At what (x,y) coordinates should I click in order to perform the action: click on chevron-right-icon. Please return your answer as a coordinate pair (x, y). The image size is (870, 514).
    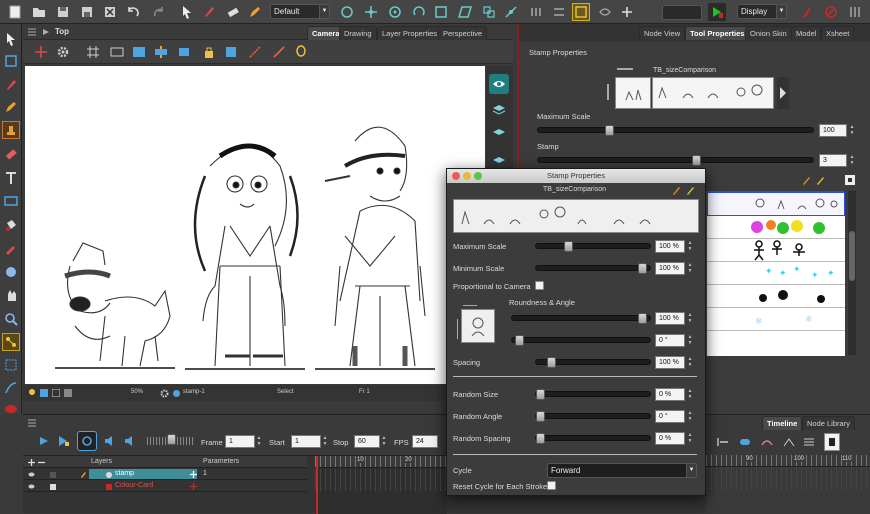
    Looking at the image, I should click on (783, 93).